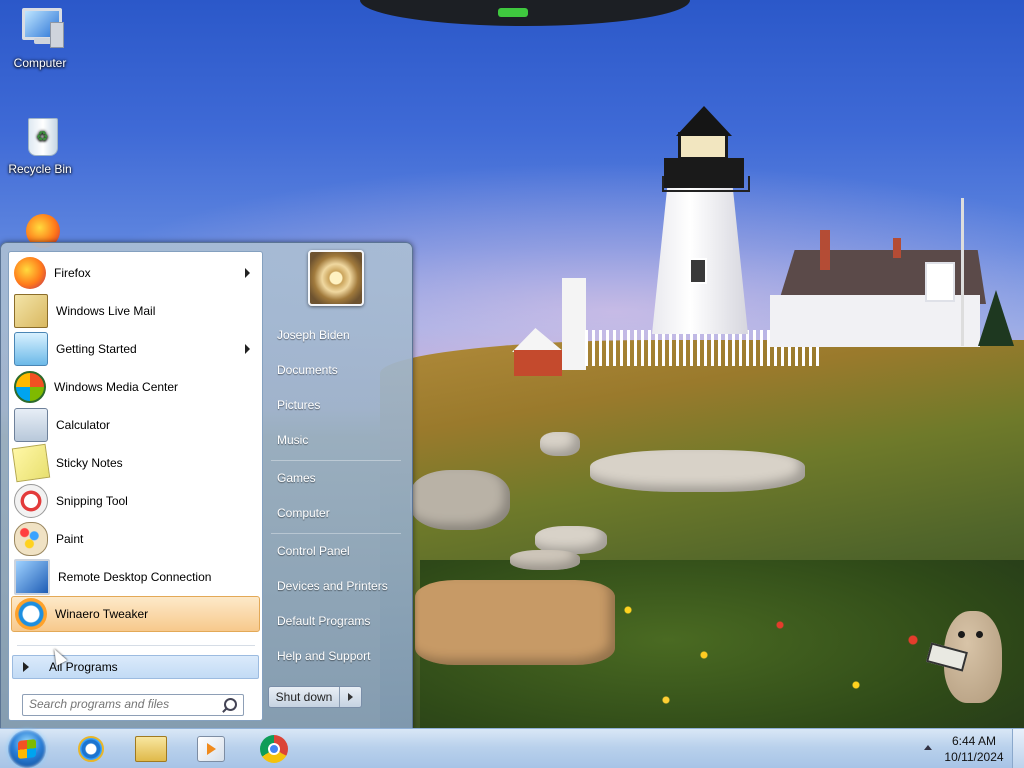  I want to click on remote-desktop-icon, so click(32, 577).